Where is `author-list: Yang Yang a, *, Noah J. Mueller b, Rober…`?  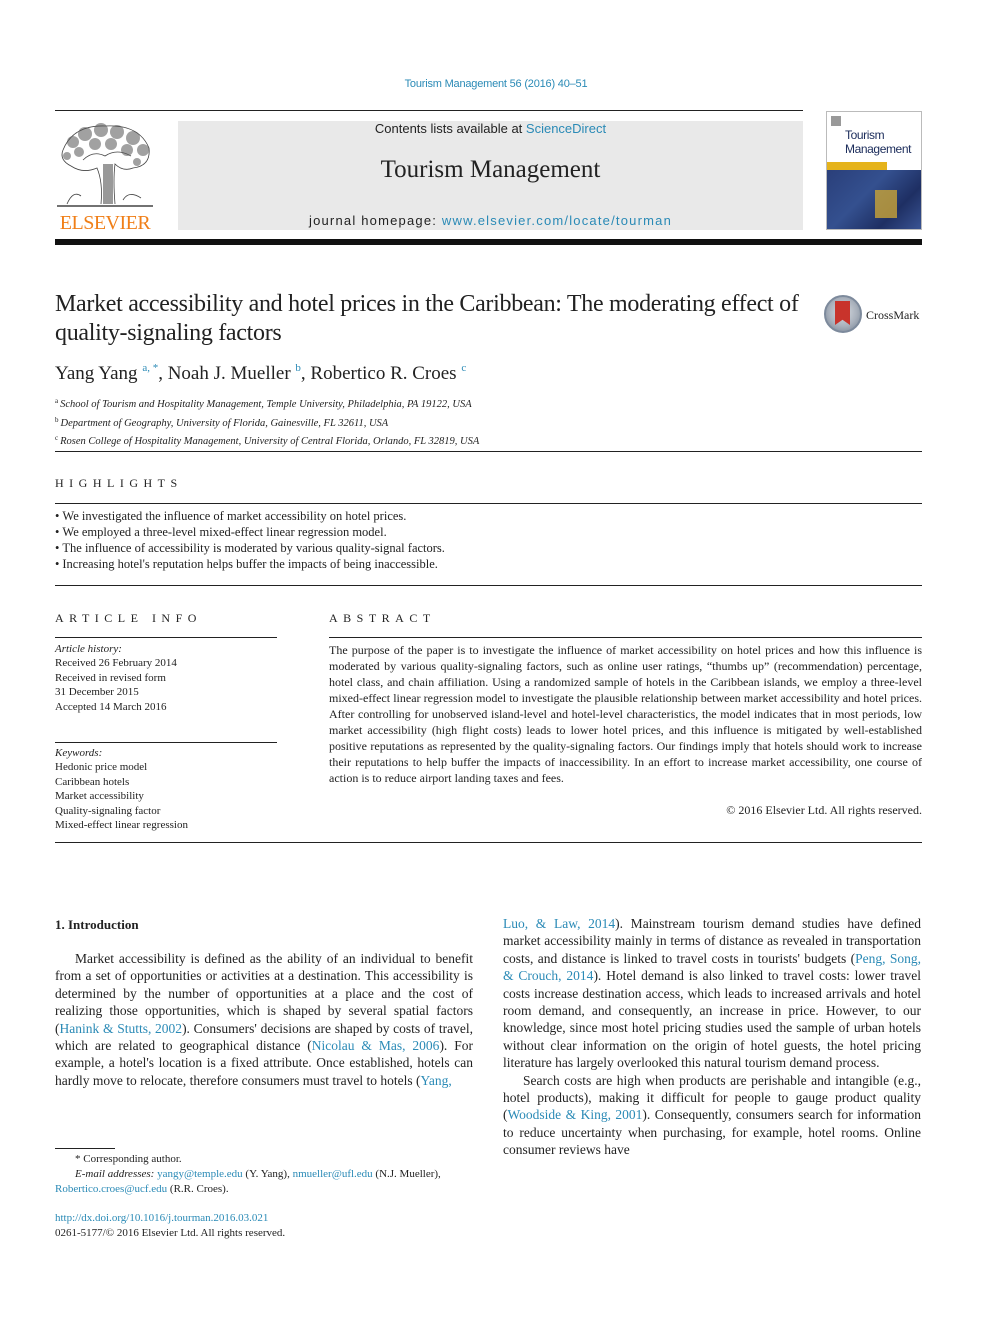 author-list: Yang Yang a, *, Noah J. Mueller b, Rober… is located at coordinates (261, 373).